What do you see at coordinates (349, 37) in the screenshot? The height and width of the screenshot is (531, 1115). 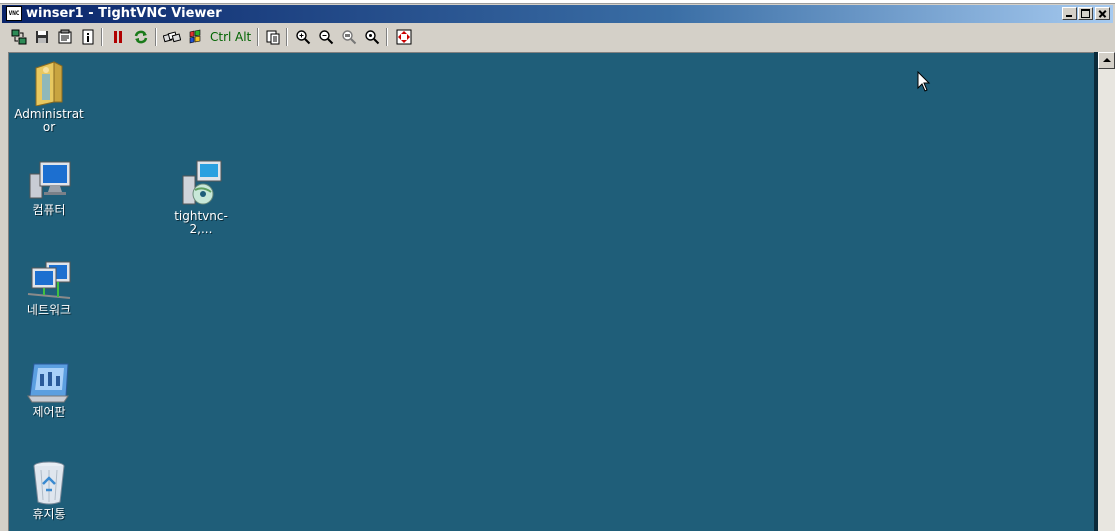 I see `zoom-100-icon` at bounding box center [349, 37].